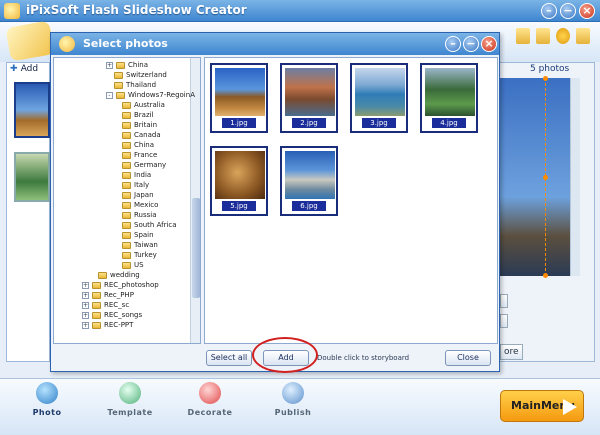 The image size is (600, 435). I want to click on minimize-icon: –, so click(549, 11).